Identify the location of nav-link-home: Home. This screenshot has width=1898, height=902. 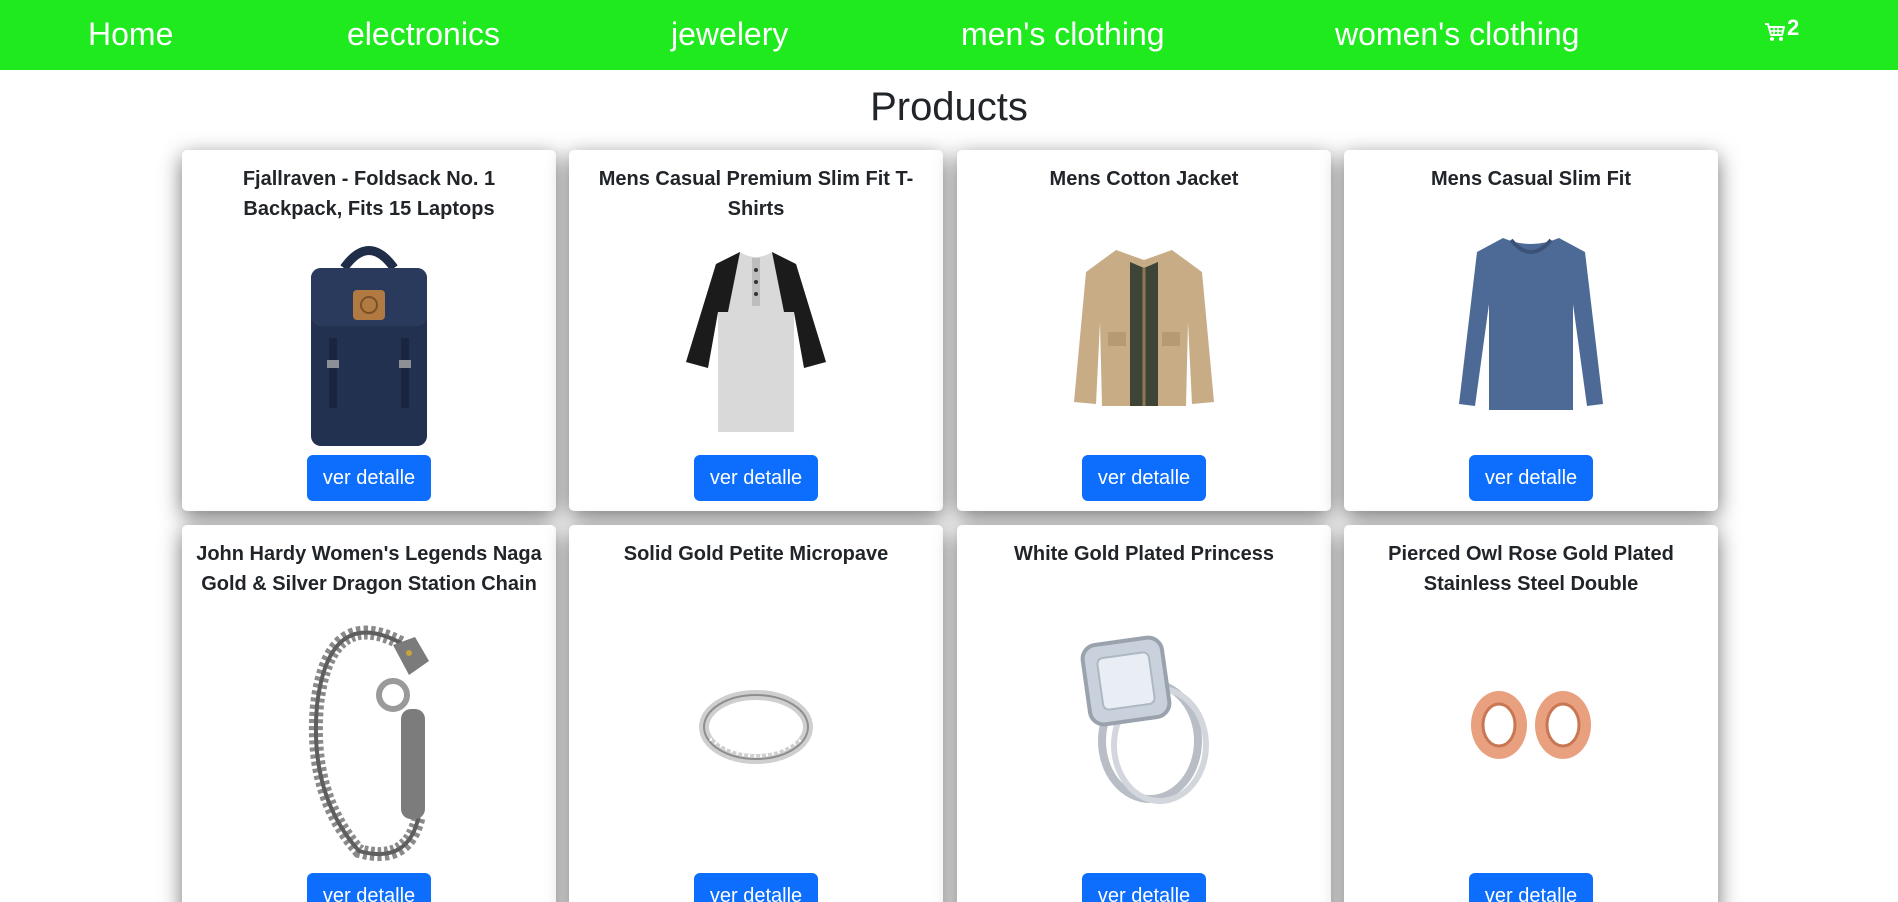
(130, 35).